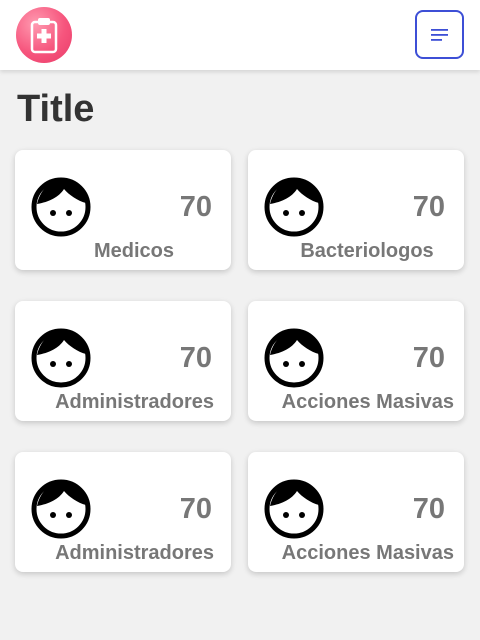 This screenshot has width=480, height=640. What do you see at coordinates (356, 512) in the screenshot?
I see `stat-card-acciones-masivas-2: 70 Acciones Masivas` at bounding box center [356, 512].